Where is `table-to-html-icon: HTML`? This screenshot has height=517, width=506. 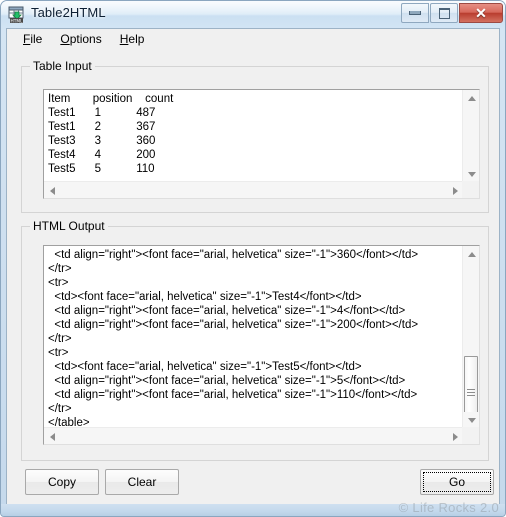
table-to-html-icon: HTML is located at coordinates (17, 15).